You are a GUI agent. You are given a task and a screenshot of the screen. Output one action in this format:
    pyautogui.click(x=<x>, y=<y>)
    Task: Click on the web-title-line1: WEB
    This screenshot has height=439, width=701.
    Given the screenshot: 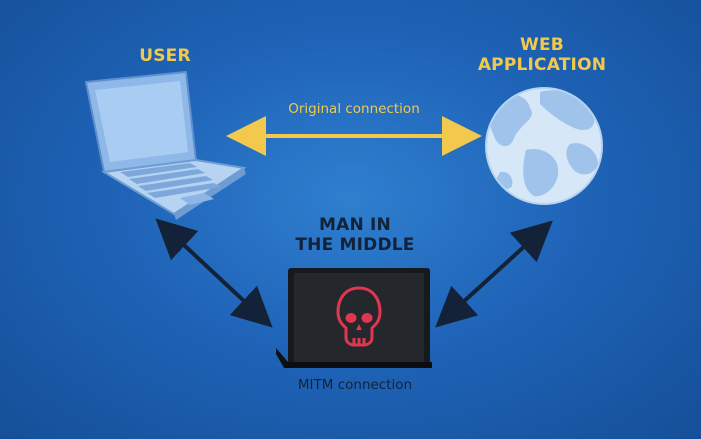 What is the action you would take?
    pyautogui.click(x=542, y=45)
    